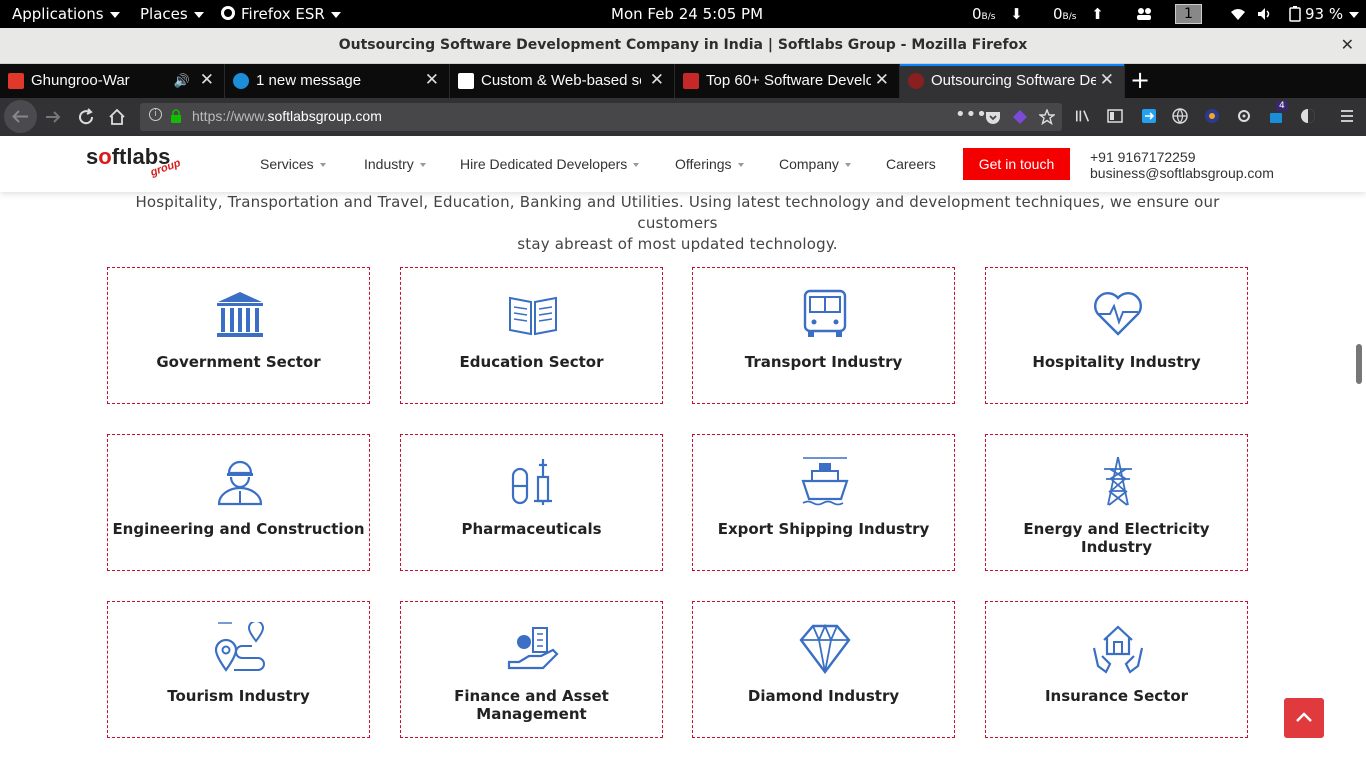  I want to click on sidebar-icon, so click(1115, 116).